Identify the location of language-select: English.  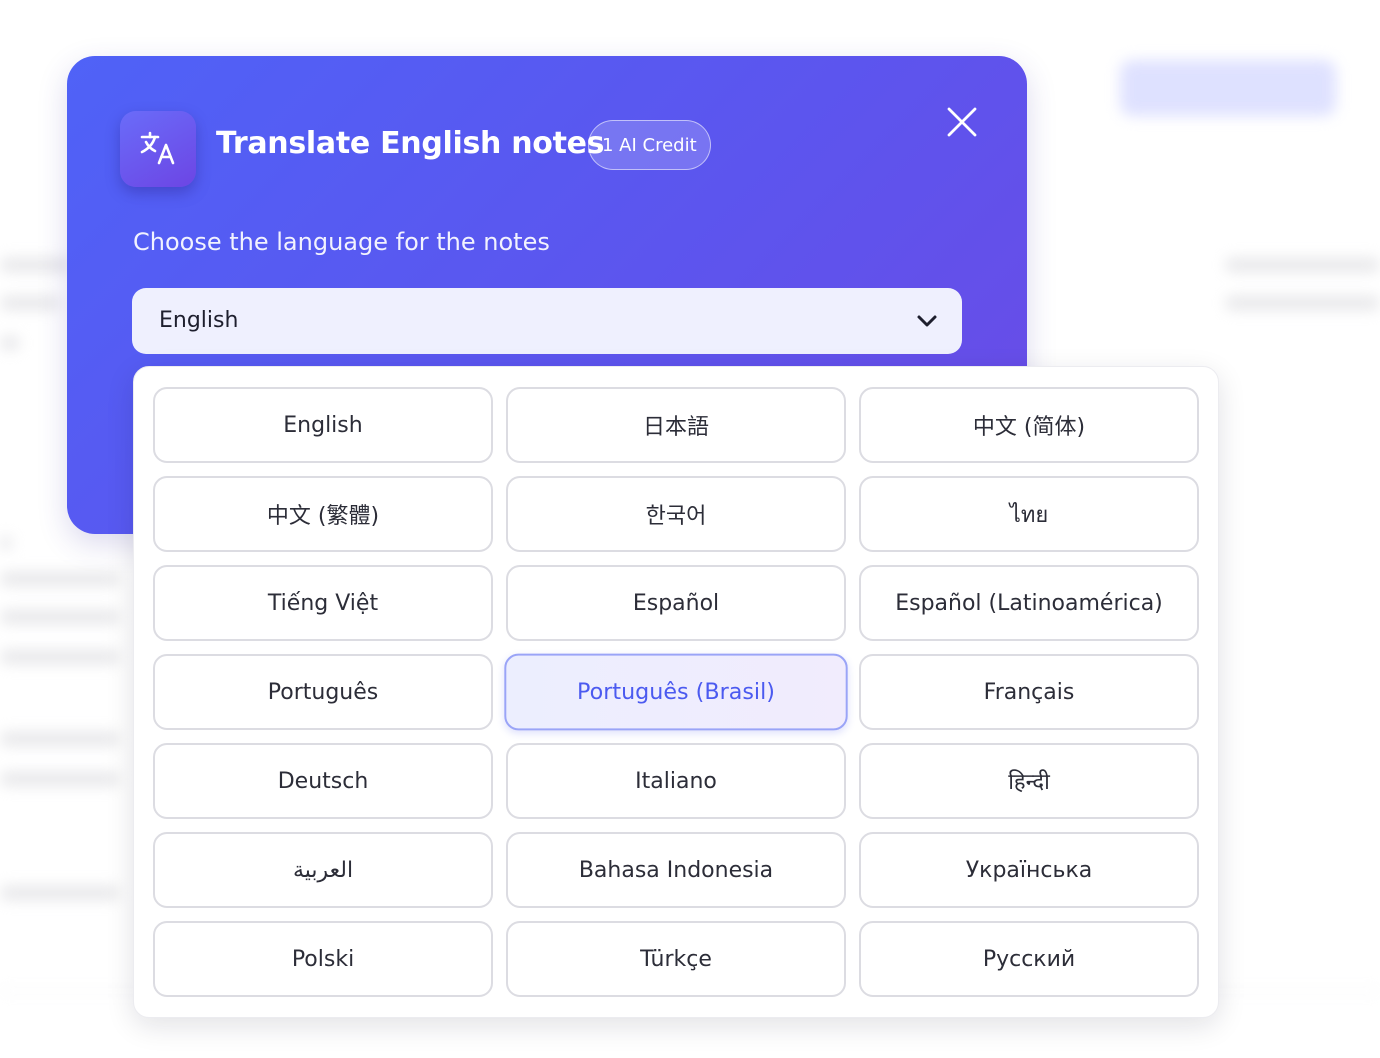
(547, 321).